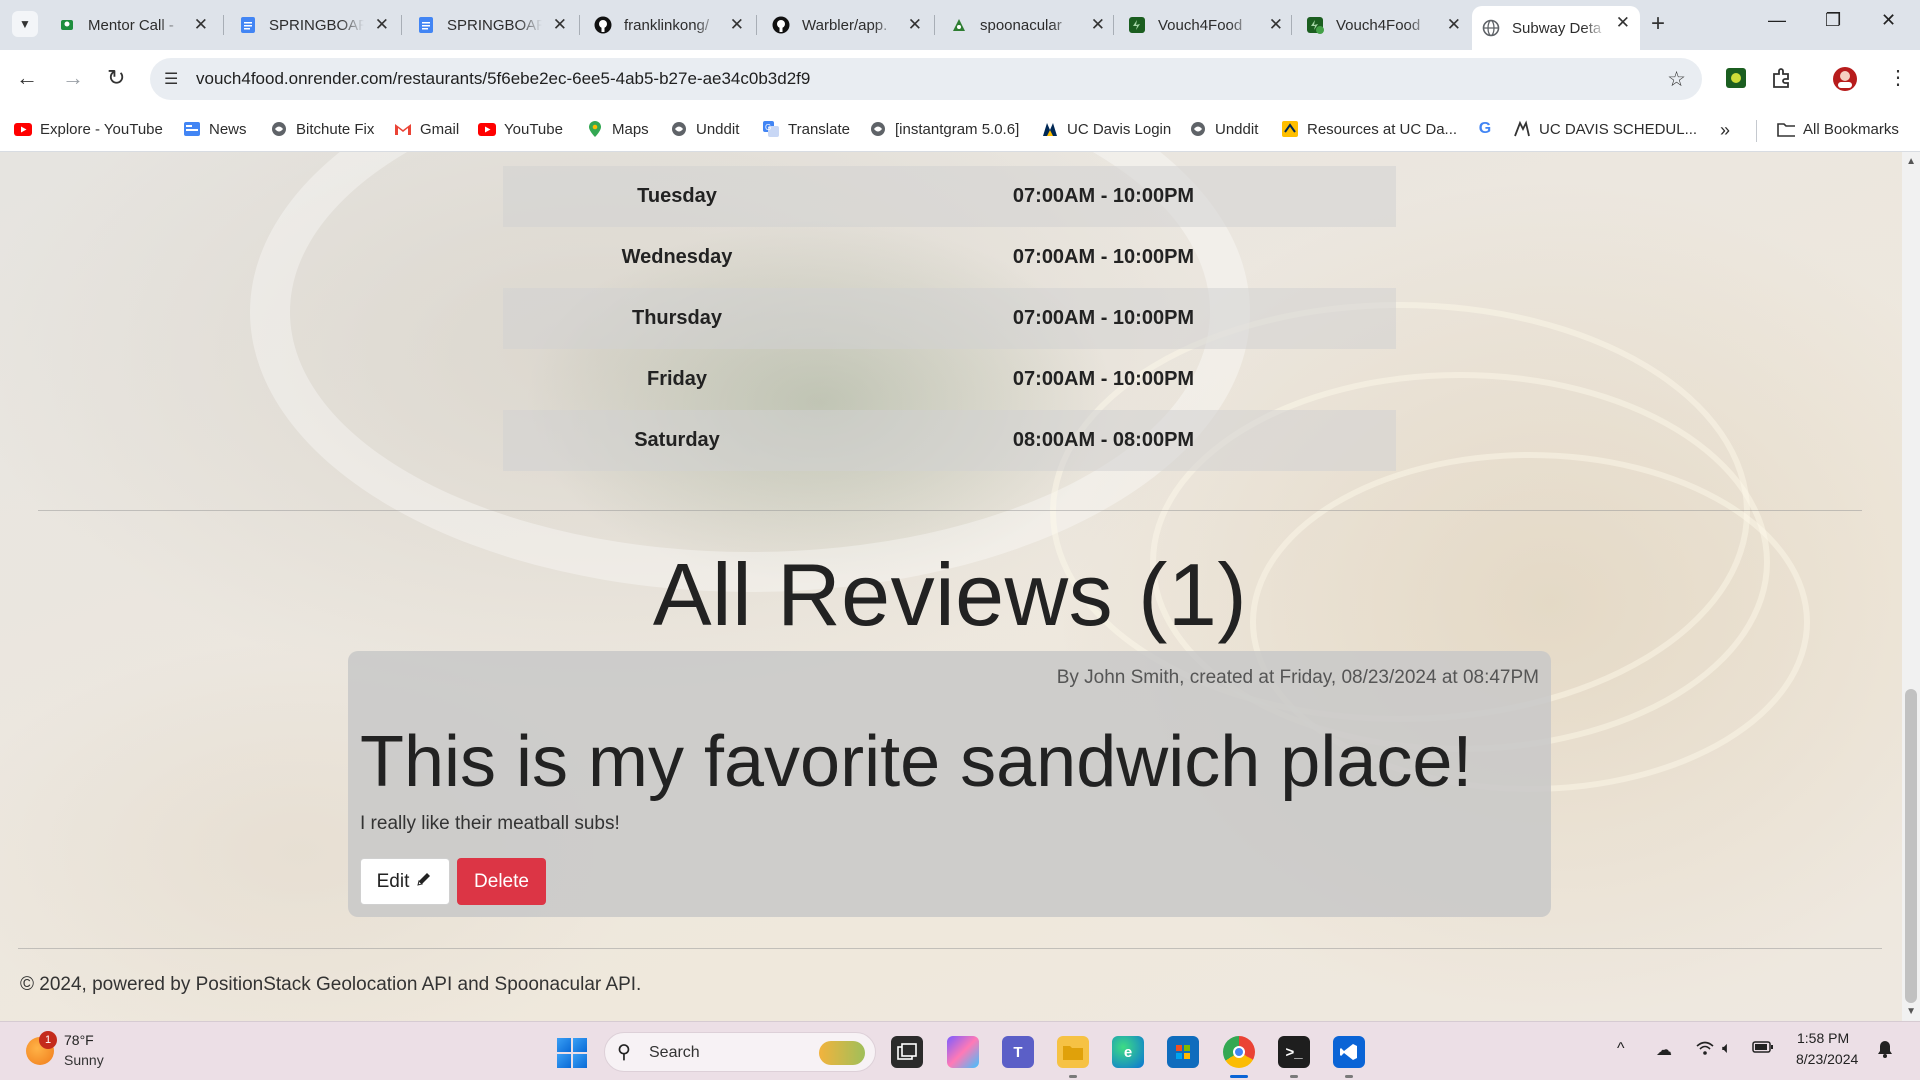 The height and width of the screenshot is (1080, 1920). I want to click on volume-icon: 🔈︎, so click(1727, 1049).